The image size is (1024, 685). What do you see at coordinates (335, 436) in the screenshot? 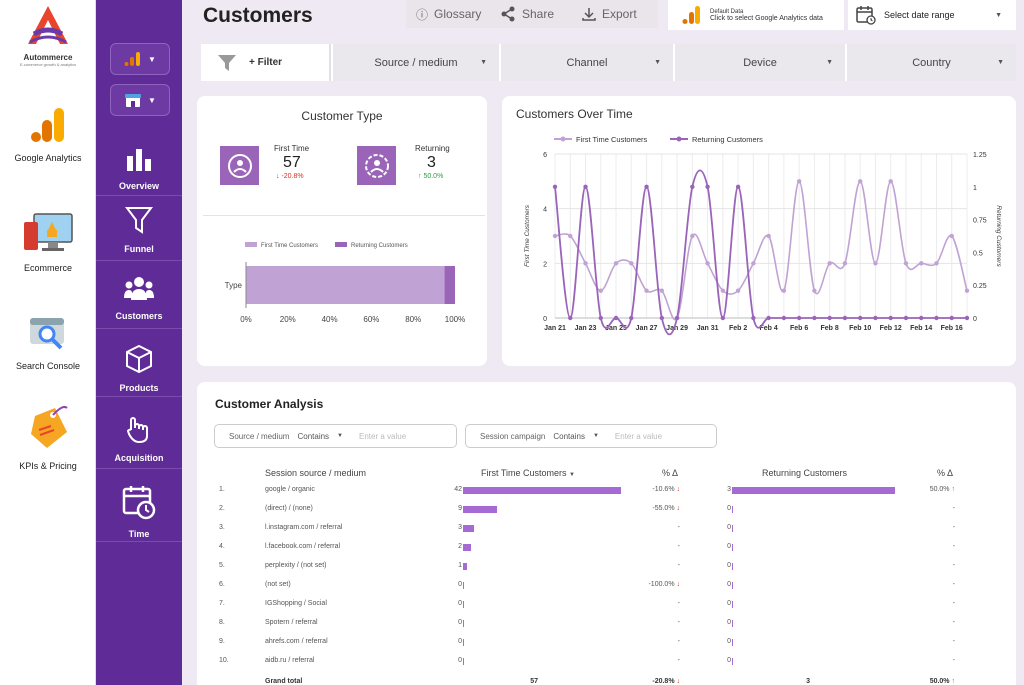
I see `source-medium-filter: Source / medium Contains ▼ Enter a value` at bounding box center [335, 436].